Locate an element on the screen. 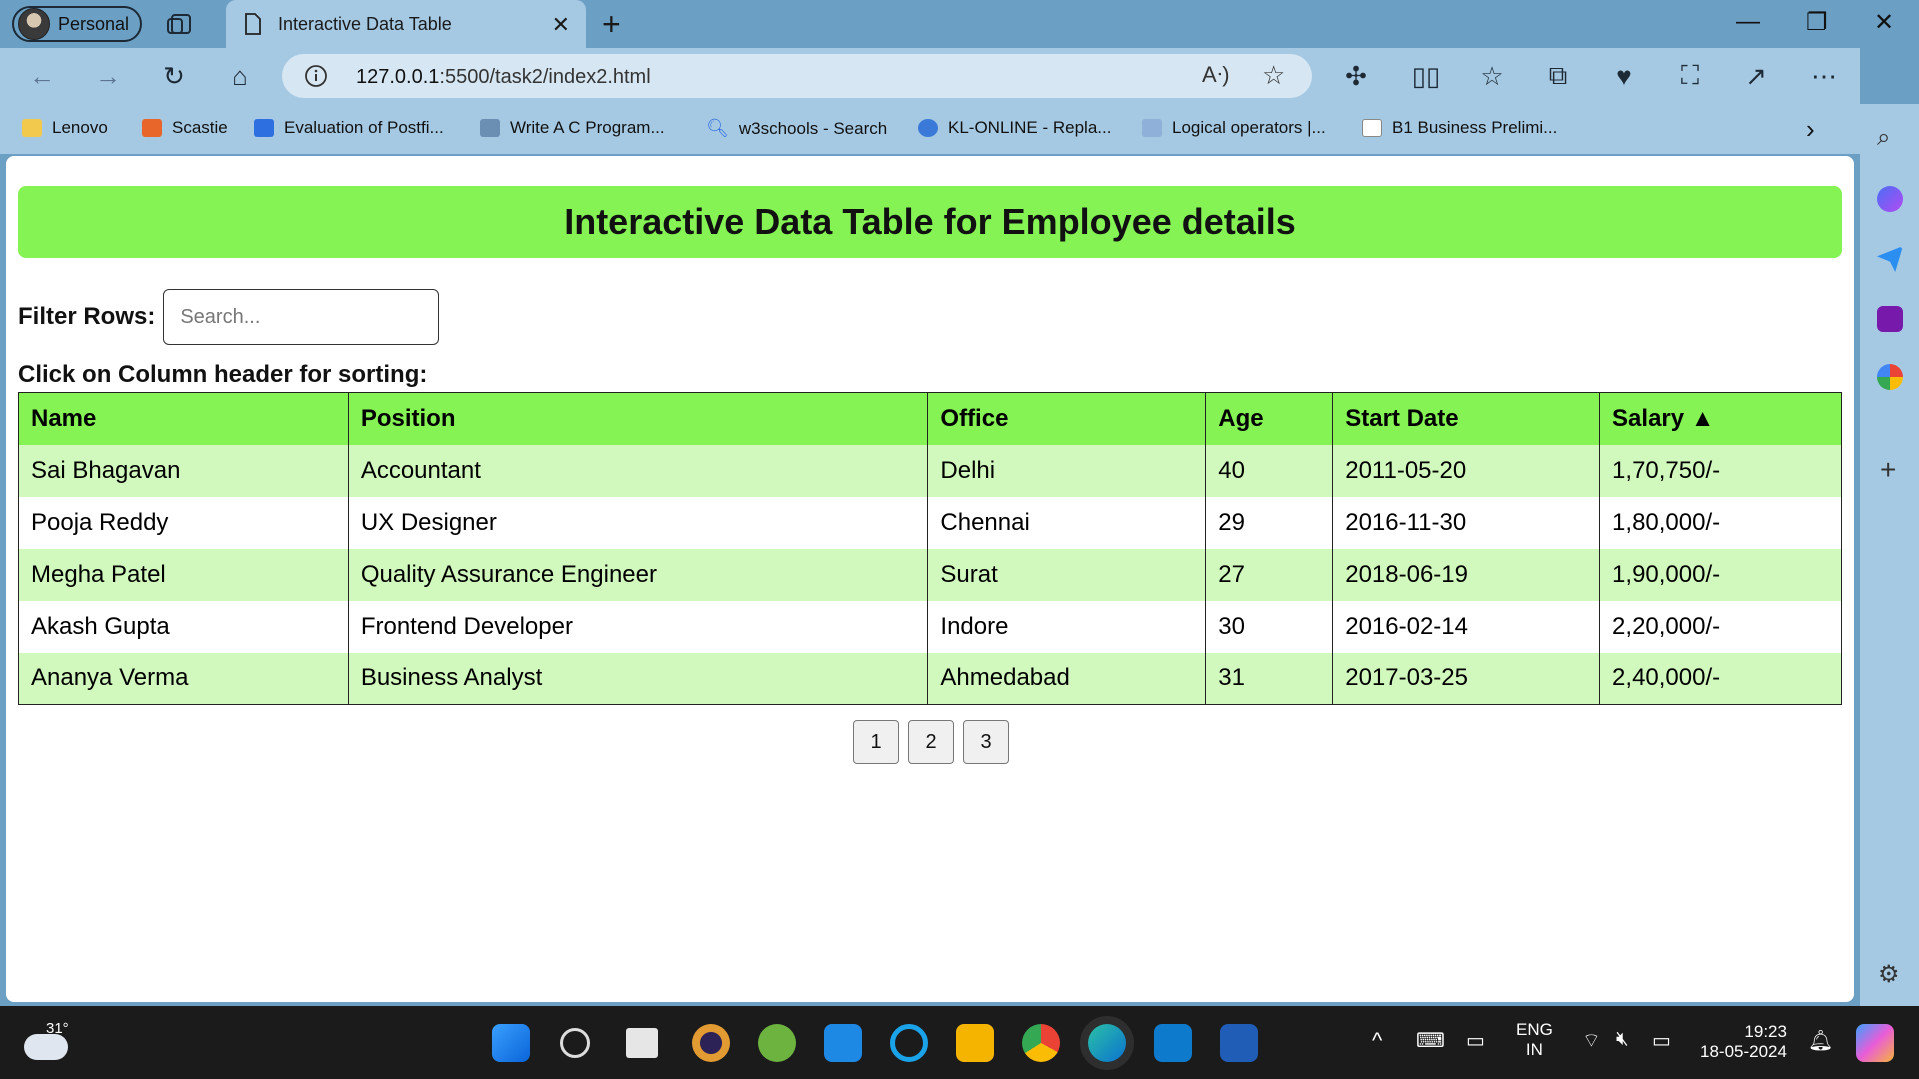 This screenshot has height=1079, width=1919. file-explorer-icon is located at coordinates (975, 1043).